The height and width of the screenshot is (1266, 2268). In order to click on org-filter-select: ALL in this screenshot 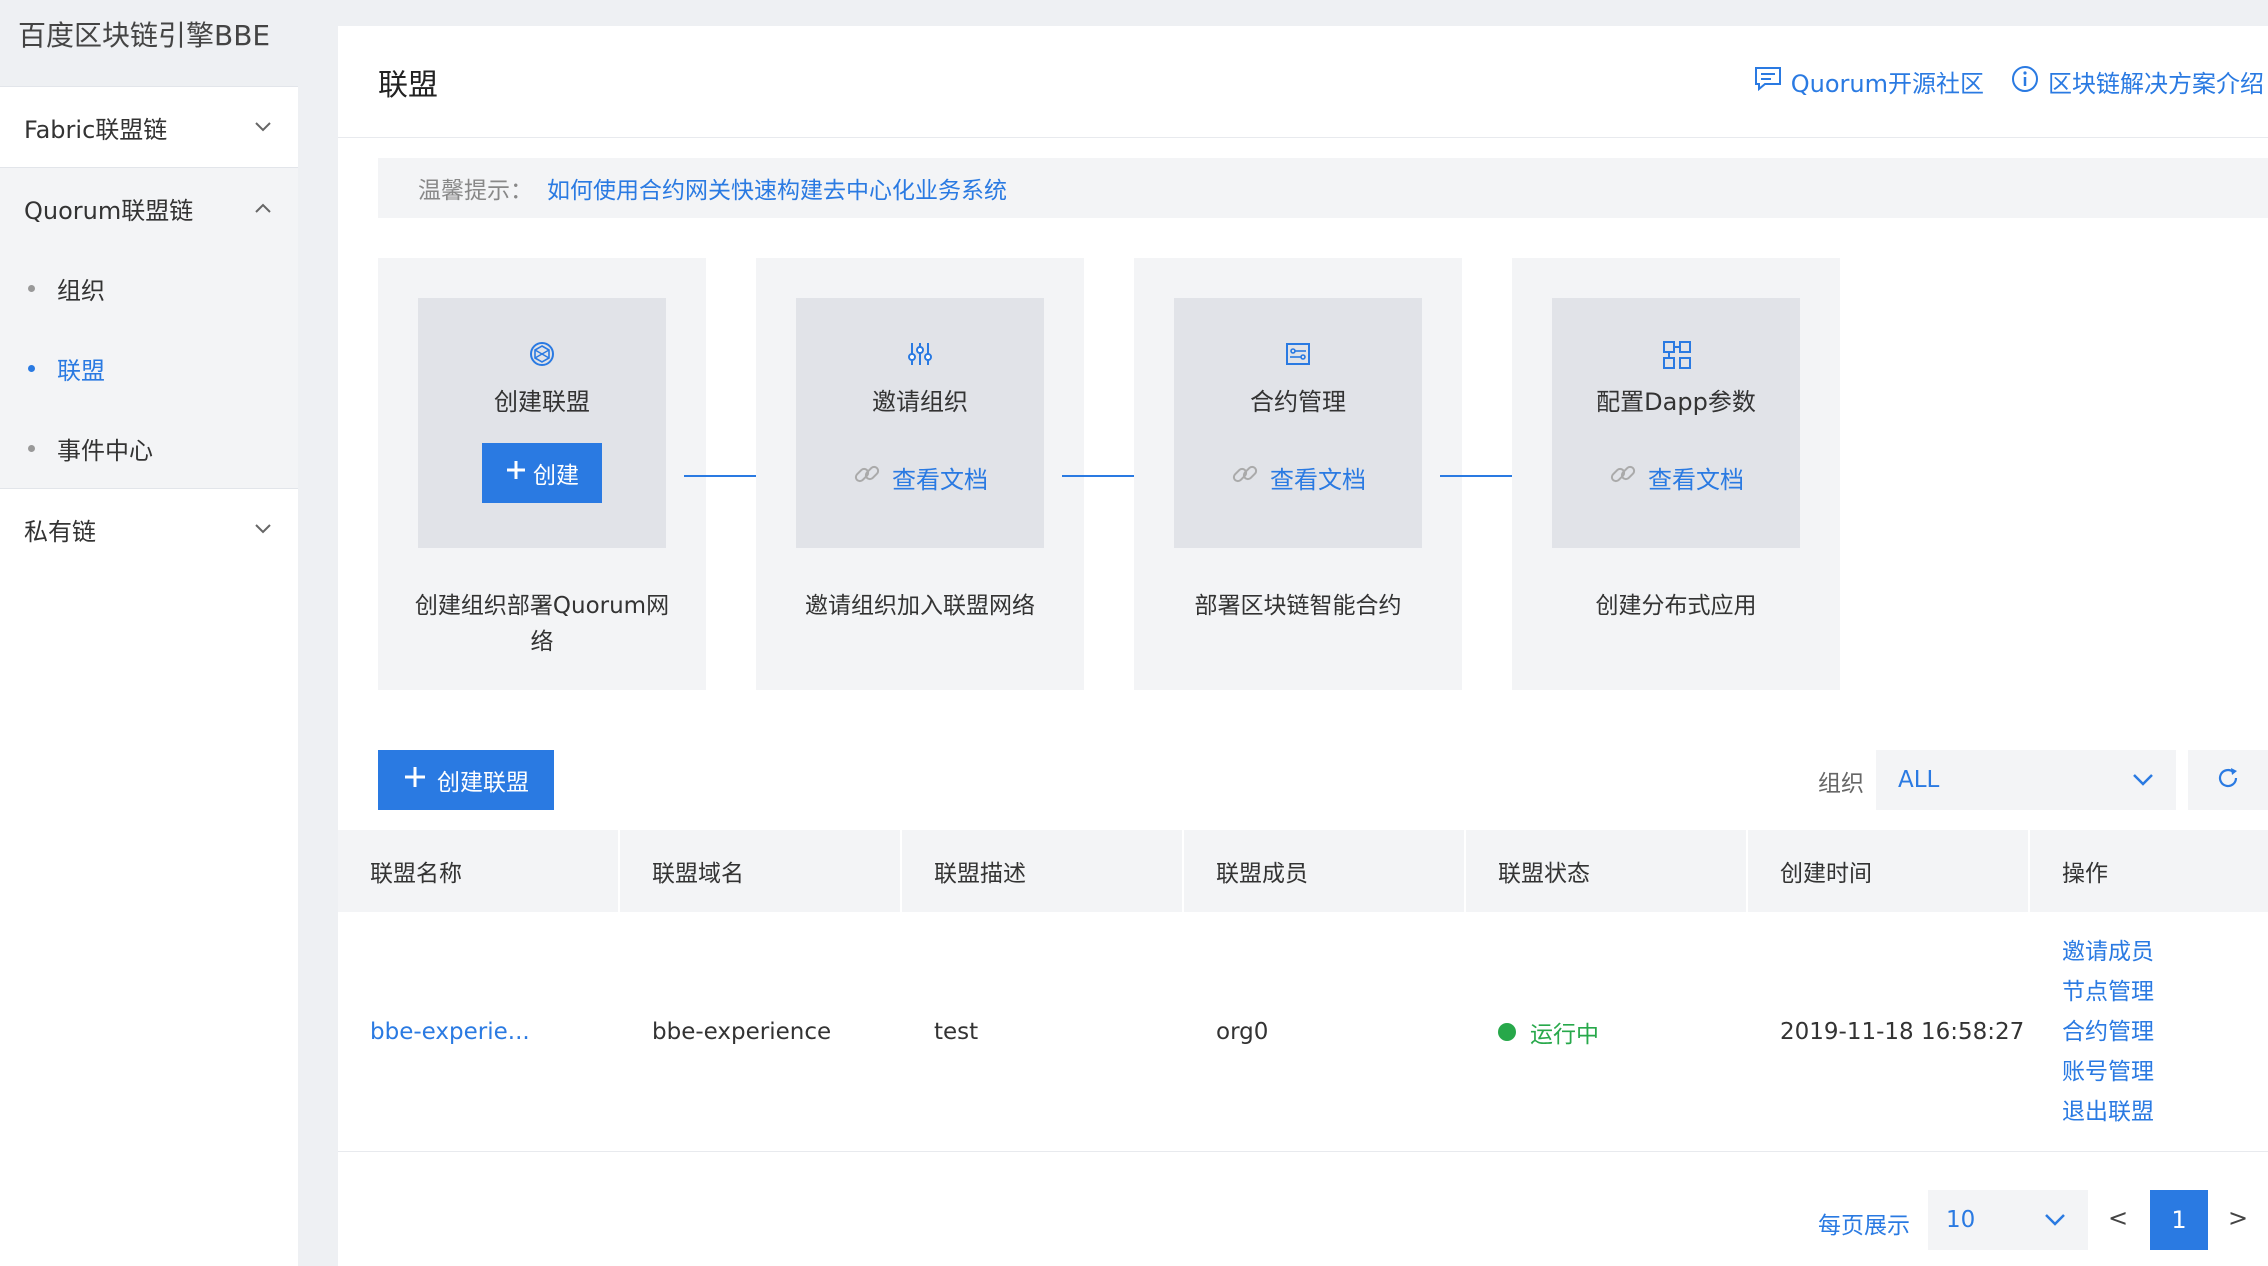, I will do `click(2026, 780)`.